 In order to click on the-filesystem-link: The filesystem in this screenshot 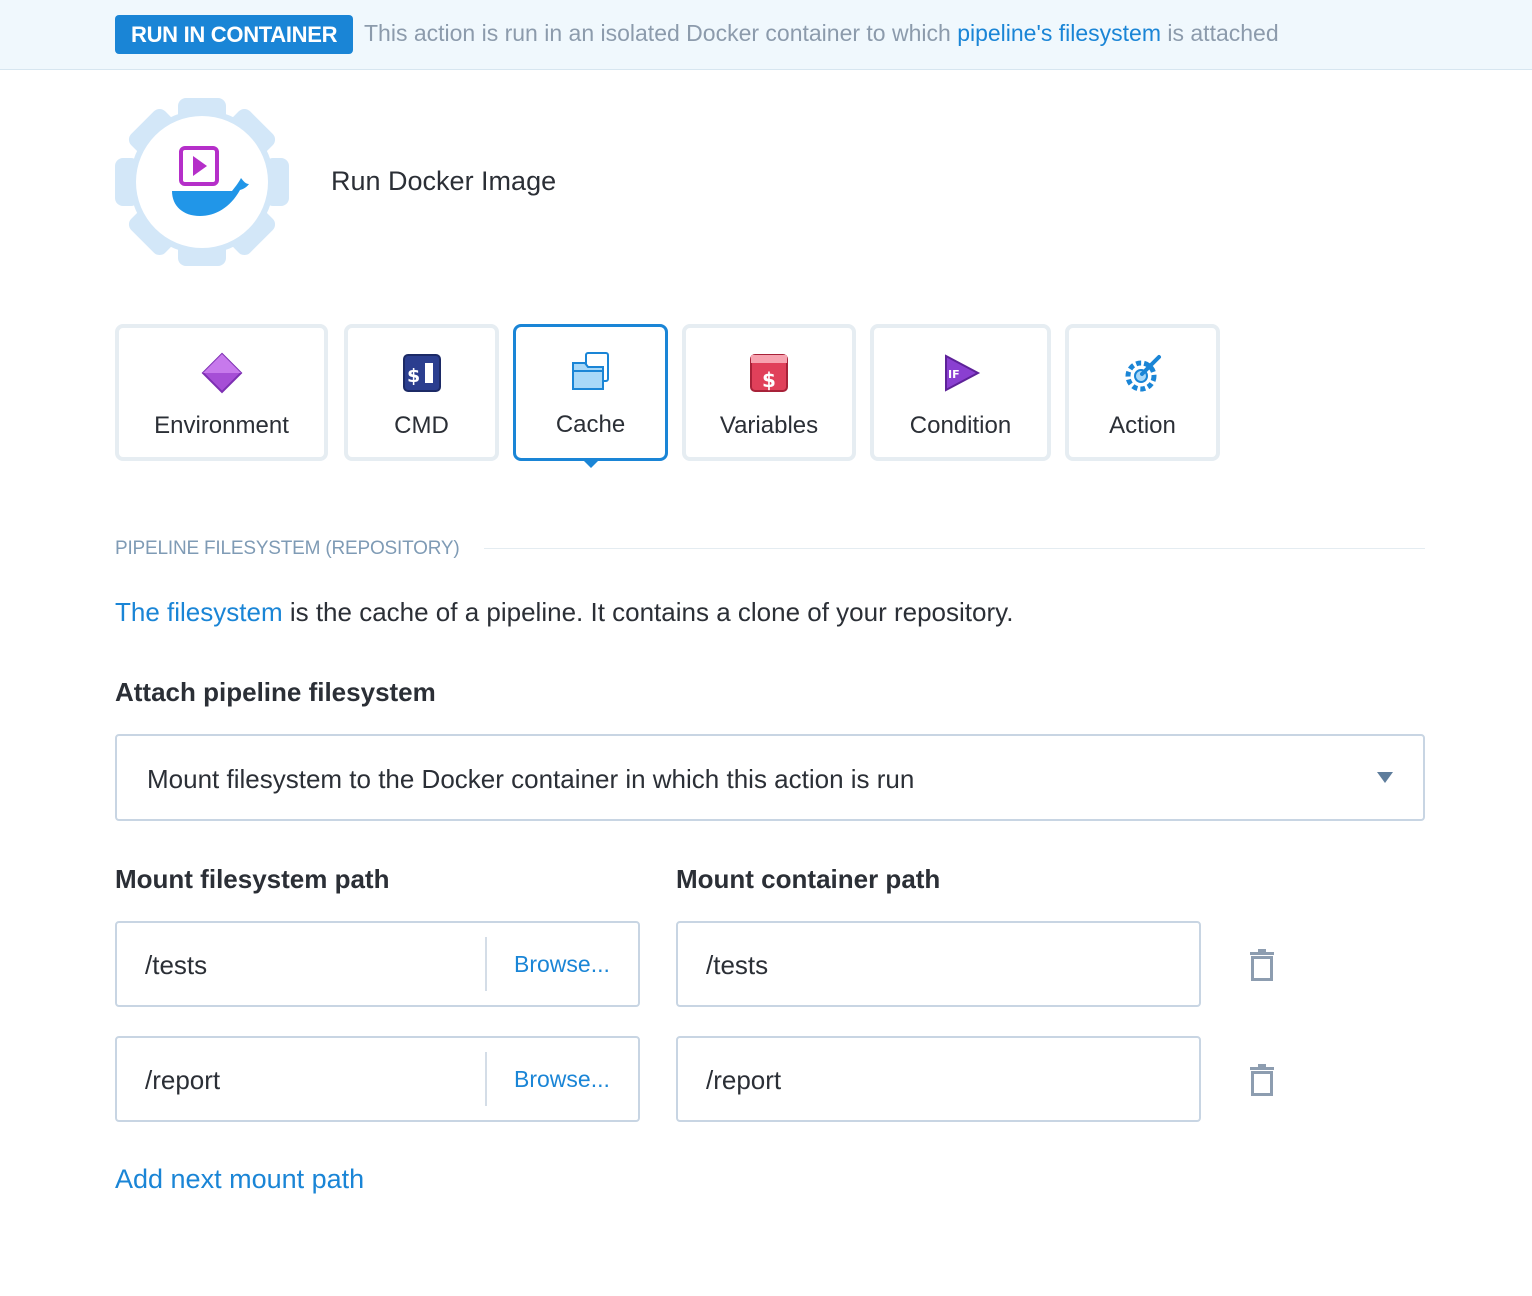, I will do `click(199, 612)`.